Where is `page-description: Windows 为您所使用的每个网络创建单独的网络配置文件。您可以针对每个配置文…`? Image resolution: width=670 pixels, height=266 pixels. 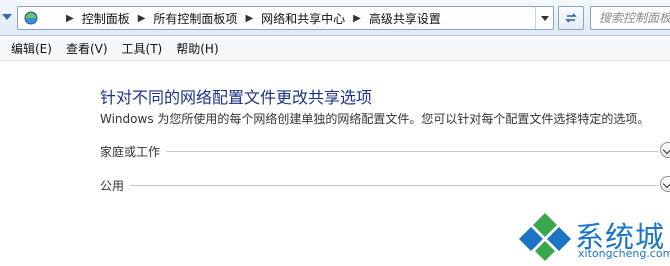
page-description: Windows 为您所使用的每个网络创建单独的网络配置文件。您可以针对每个配置文… is located at coordinates (375, 119).